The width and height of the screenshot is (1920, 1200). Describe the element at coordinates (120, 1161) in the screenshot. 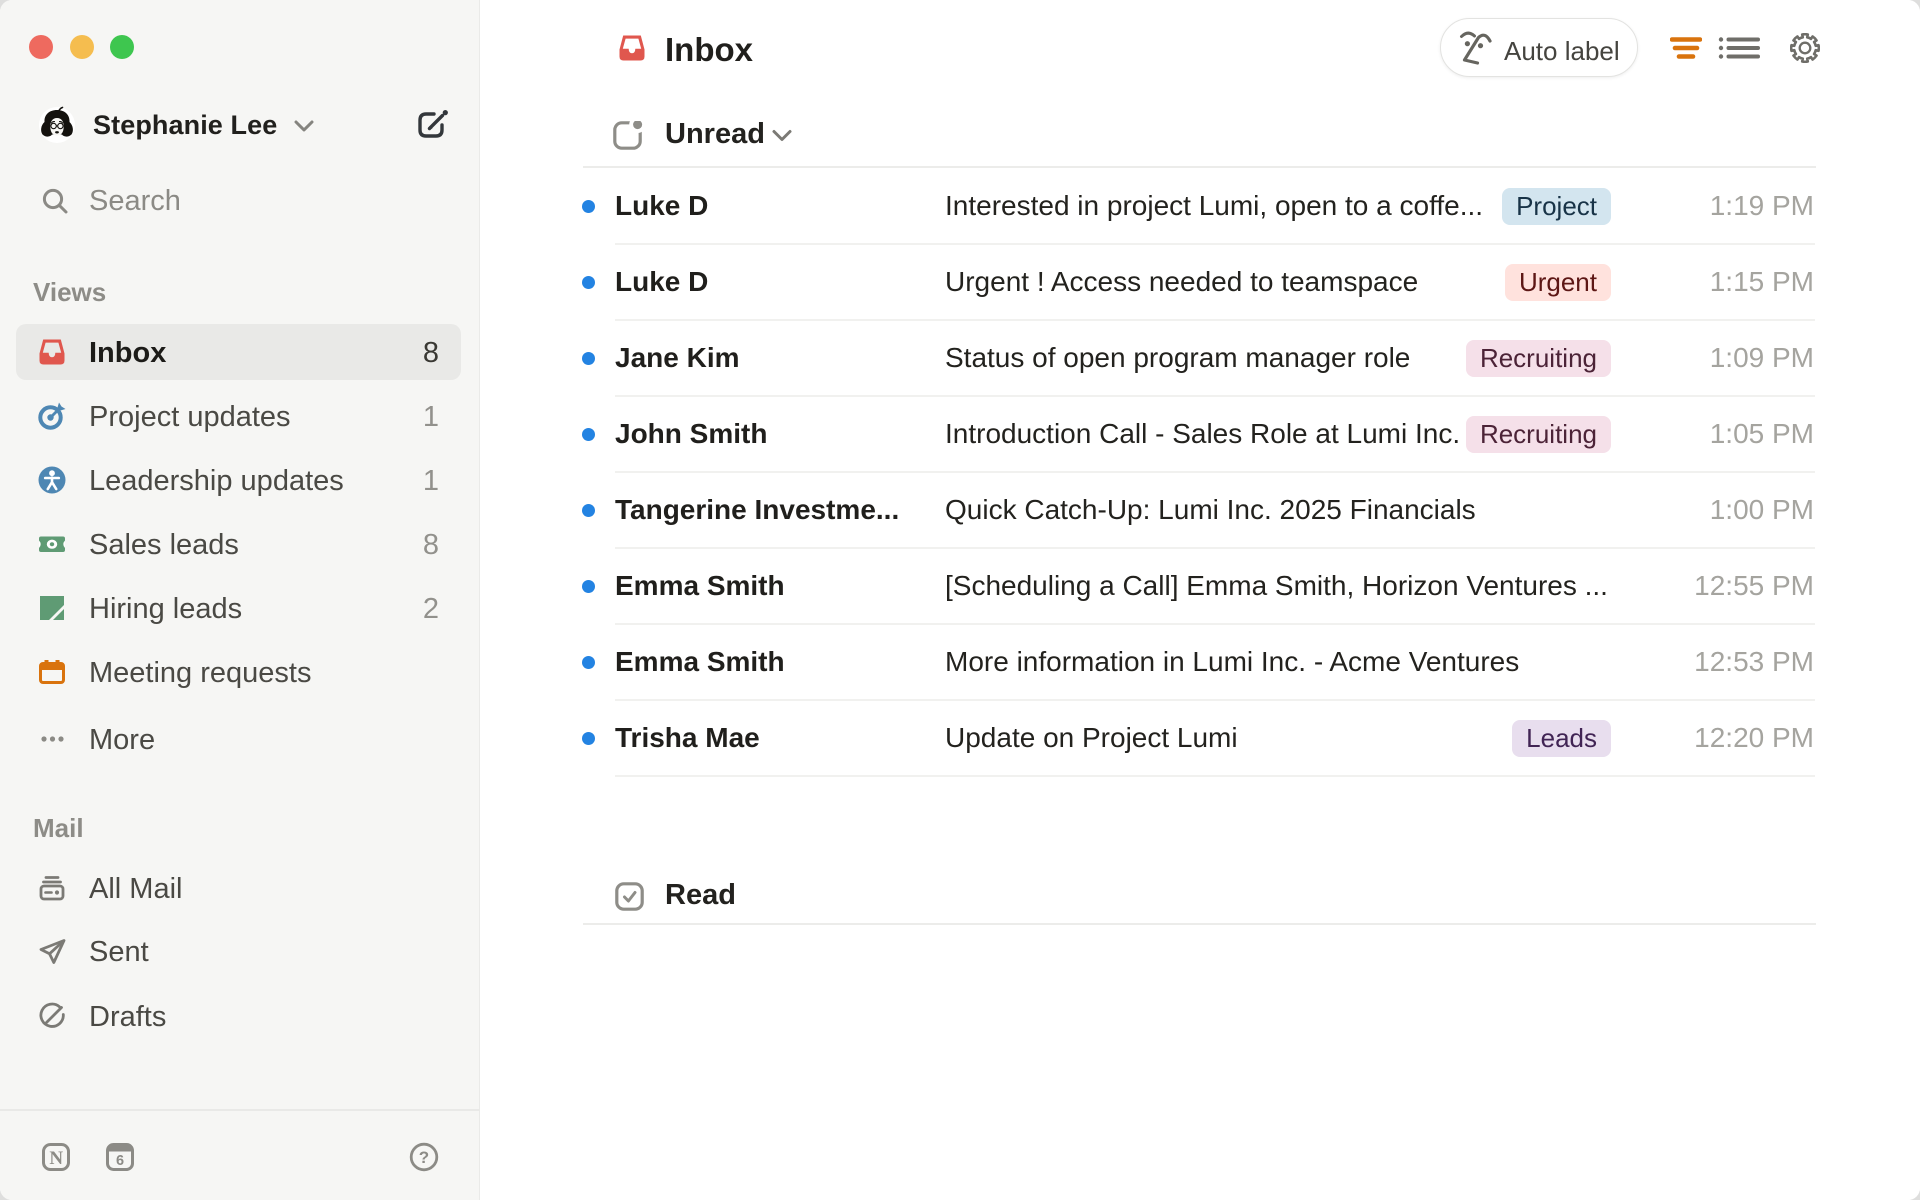

I see `svg-text: 6` at that location.